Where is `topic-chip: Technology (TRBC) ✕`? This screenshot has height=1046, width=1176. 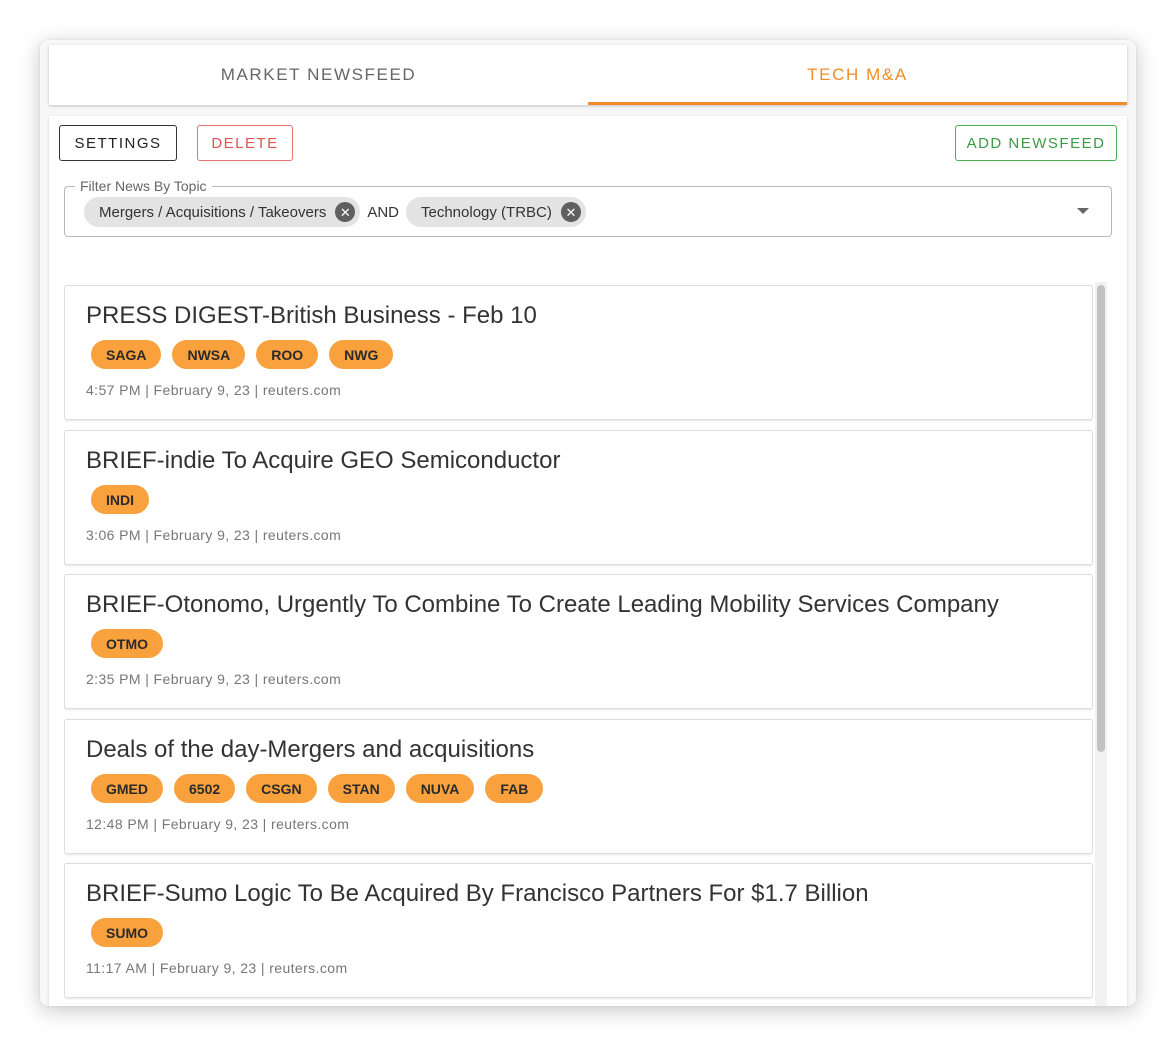
topic-chip: Technology (TRBC) ✕ is located at coordinates (496, 212).